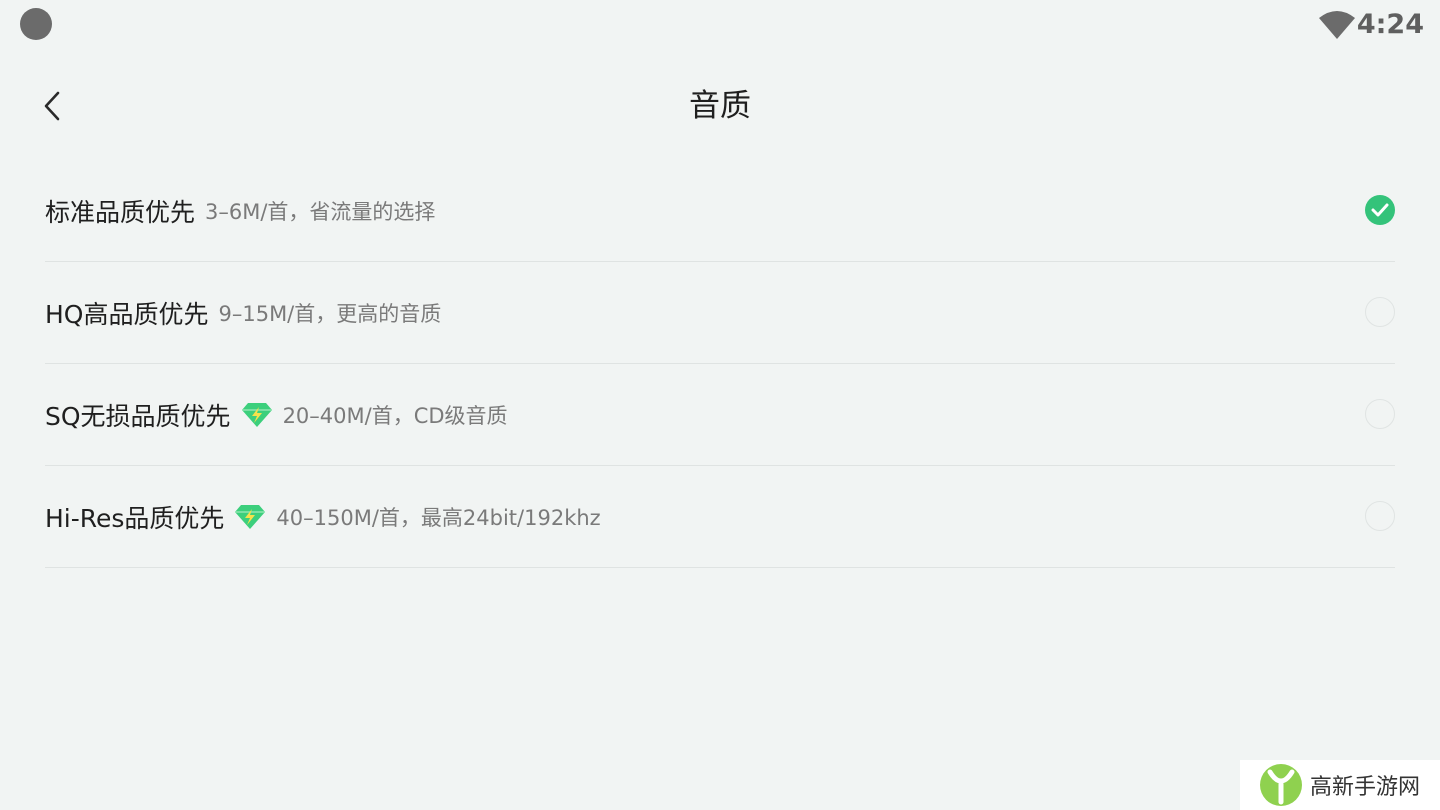 The height and width of the screenshot is (810, 1440). I want to click on header: 音质, so click(720, 106).